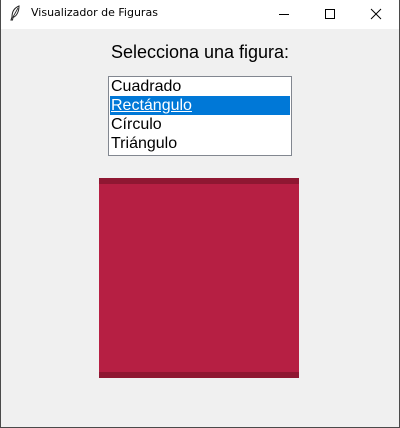  I want to click on minimize-icon, so click(284, 14).